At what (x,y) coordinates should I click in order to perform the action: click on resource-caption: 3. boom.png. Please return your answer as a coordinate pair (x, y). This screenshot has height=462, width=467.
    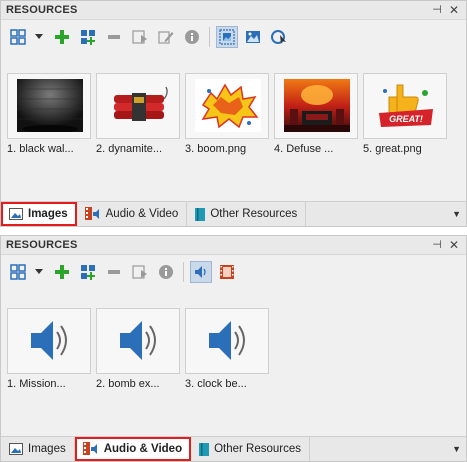
    Looking at the image, I should click on (216, 149).